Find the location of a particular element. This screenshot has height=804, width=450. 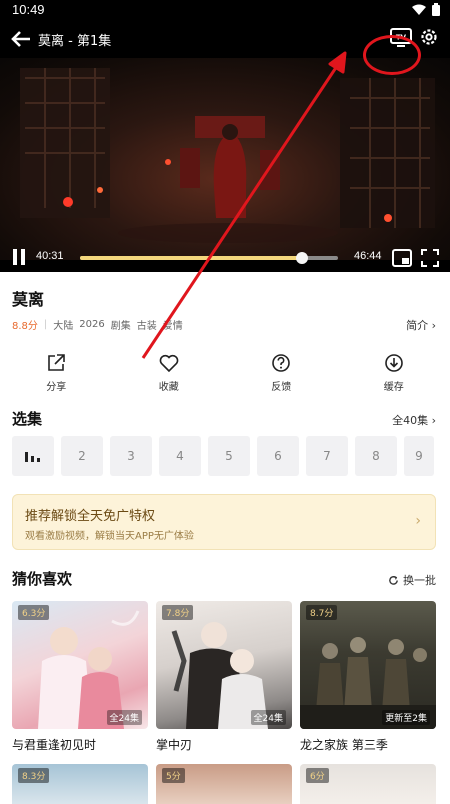

gear-icon is located at coordinates (429, 37).